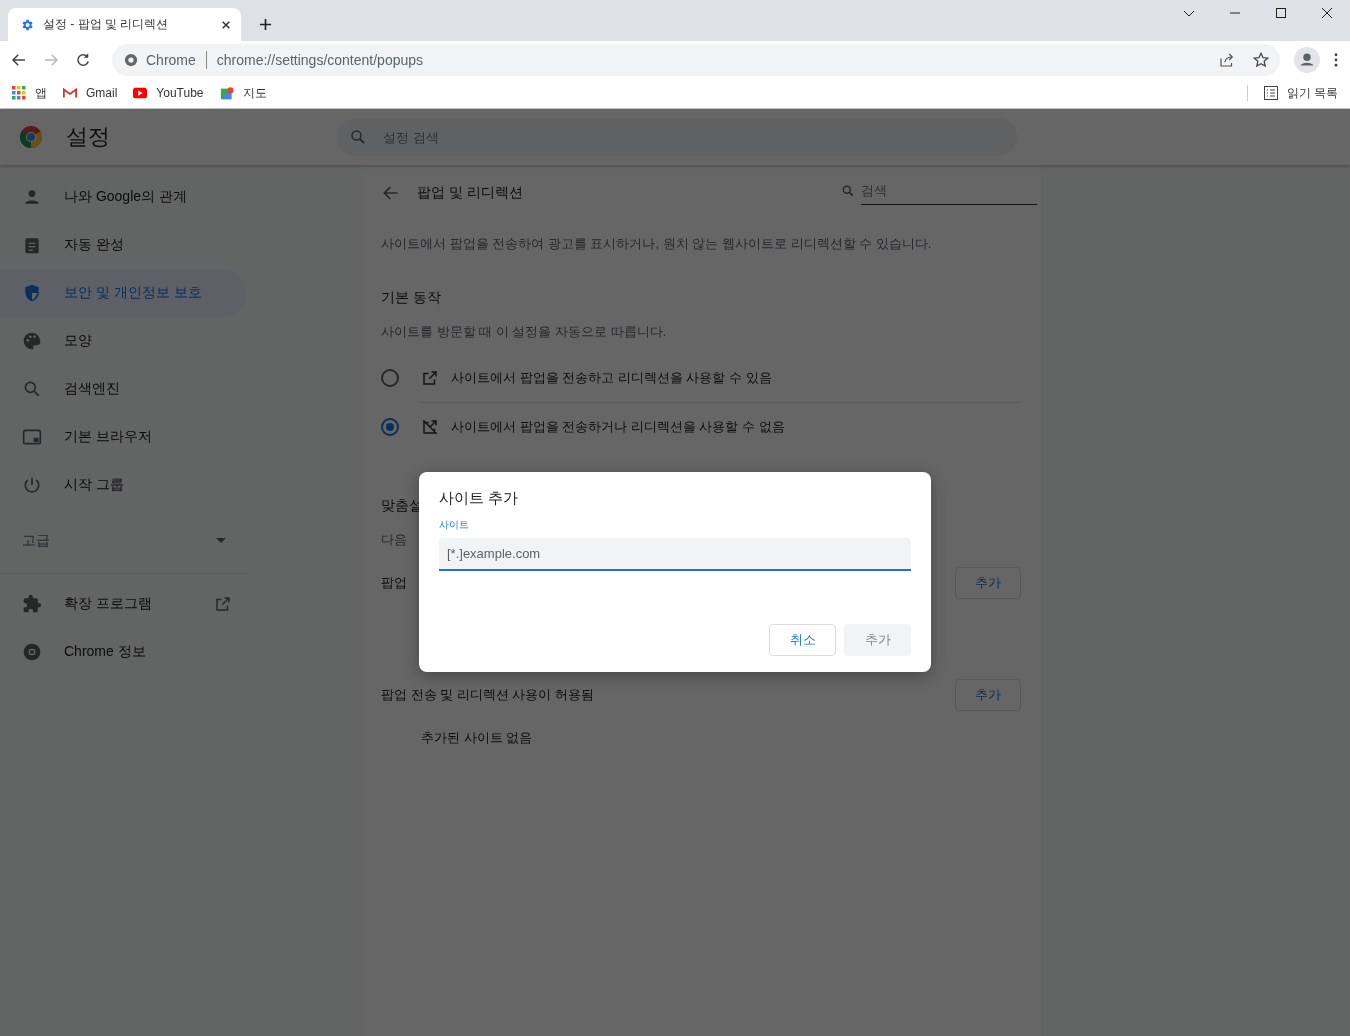  What do you see at coordinates (32, 197) in the screenshot?
I see `person-icon` at bounding box center [32, 197].